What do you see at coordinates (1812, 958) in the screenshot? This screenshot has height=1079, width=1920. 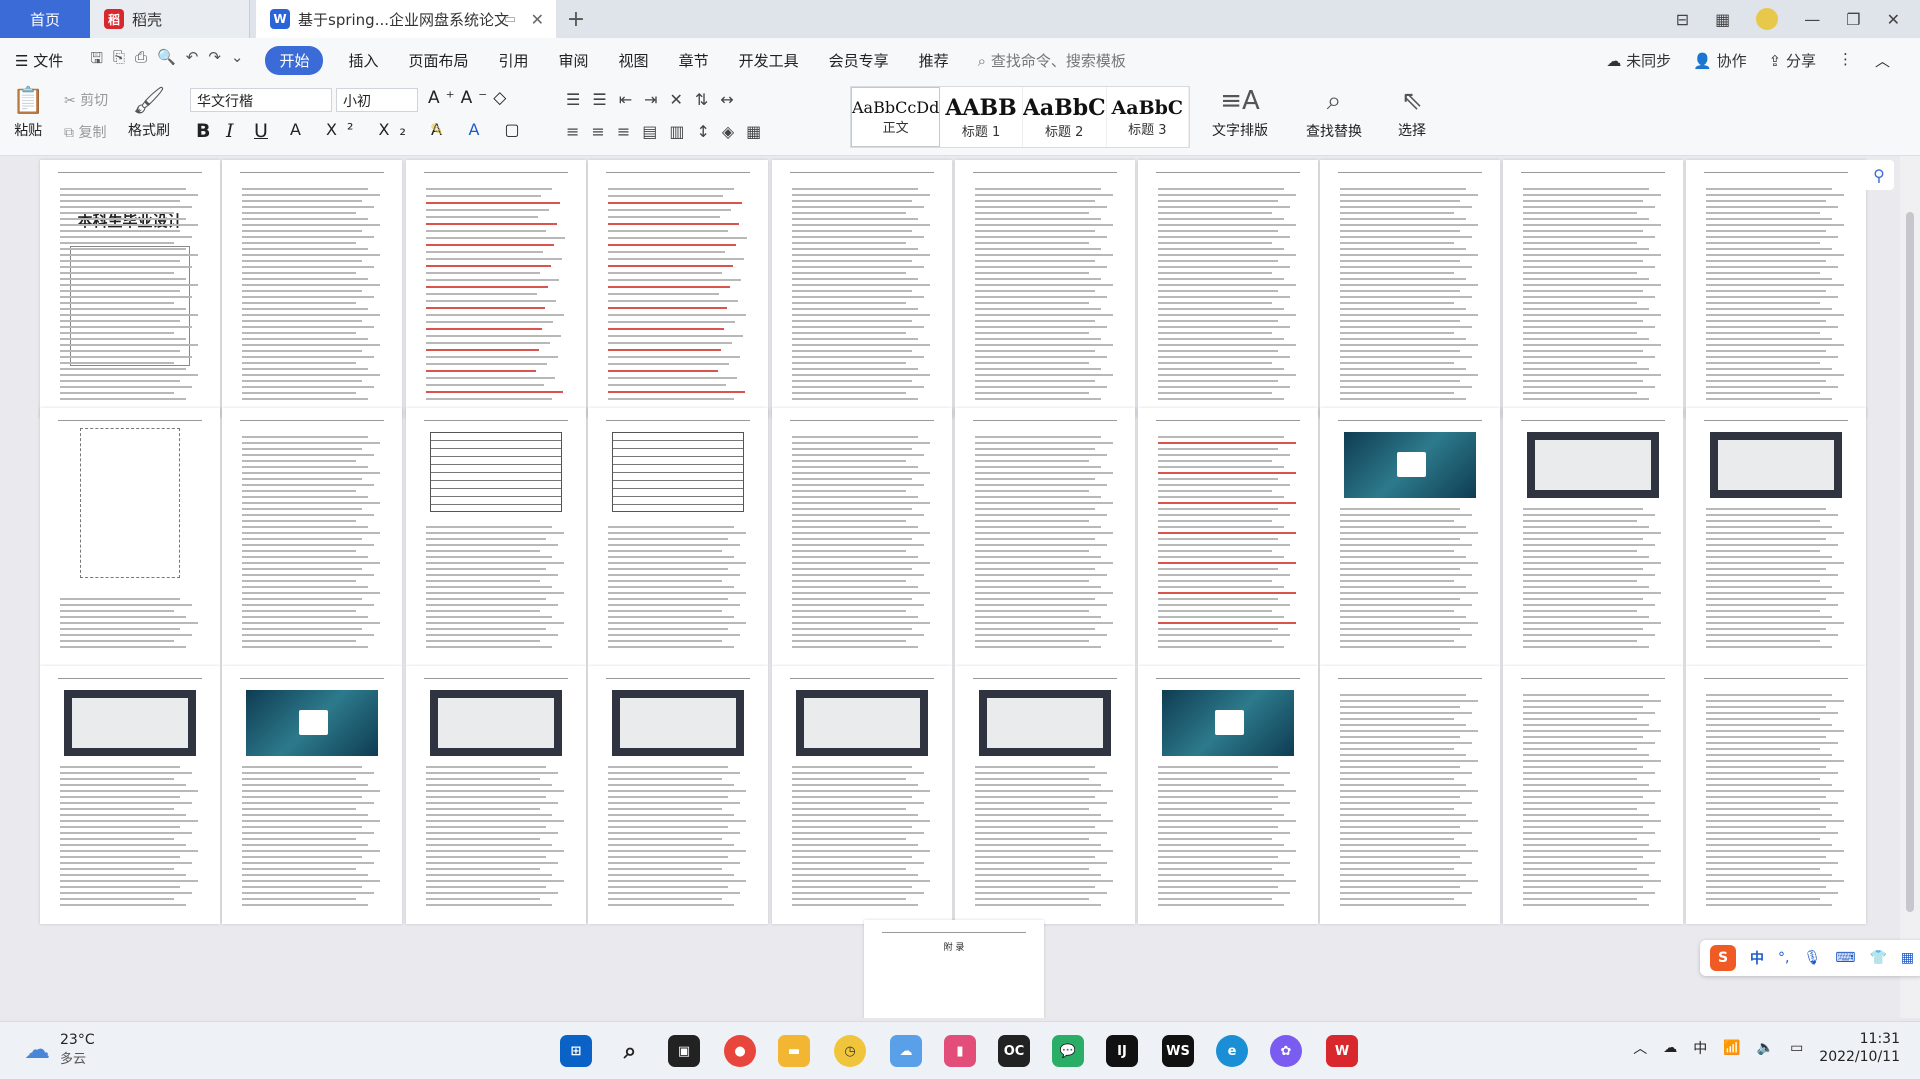 I see `microphone-icon: 🎙` at bounding box center [1812, 958].